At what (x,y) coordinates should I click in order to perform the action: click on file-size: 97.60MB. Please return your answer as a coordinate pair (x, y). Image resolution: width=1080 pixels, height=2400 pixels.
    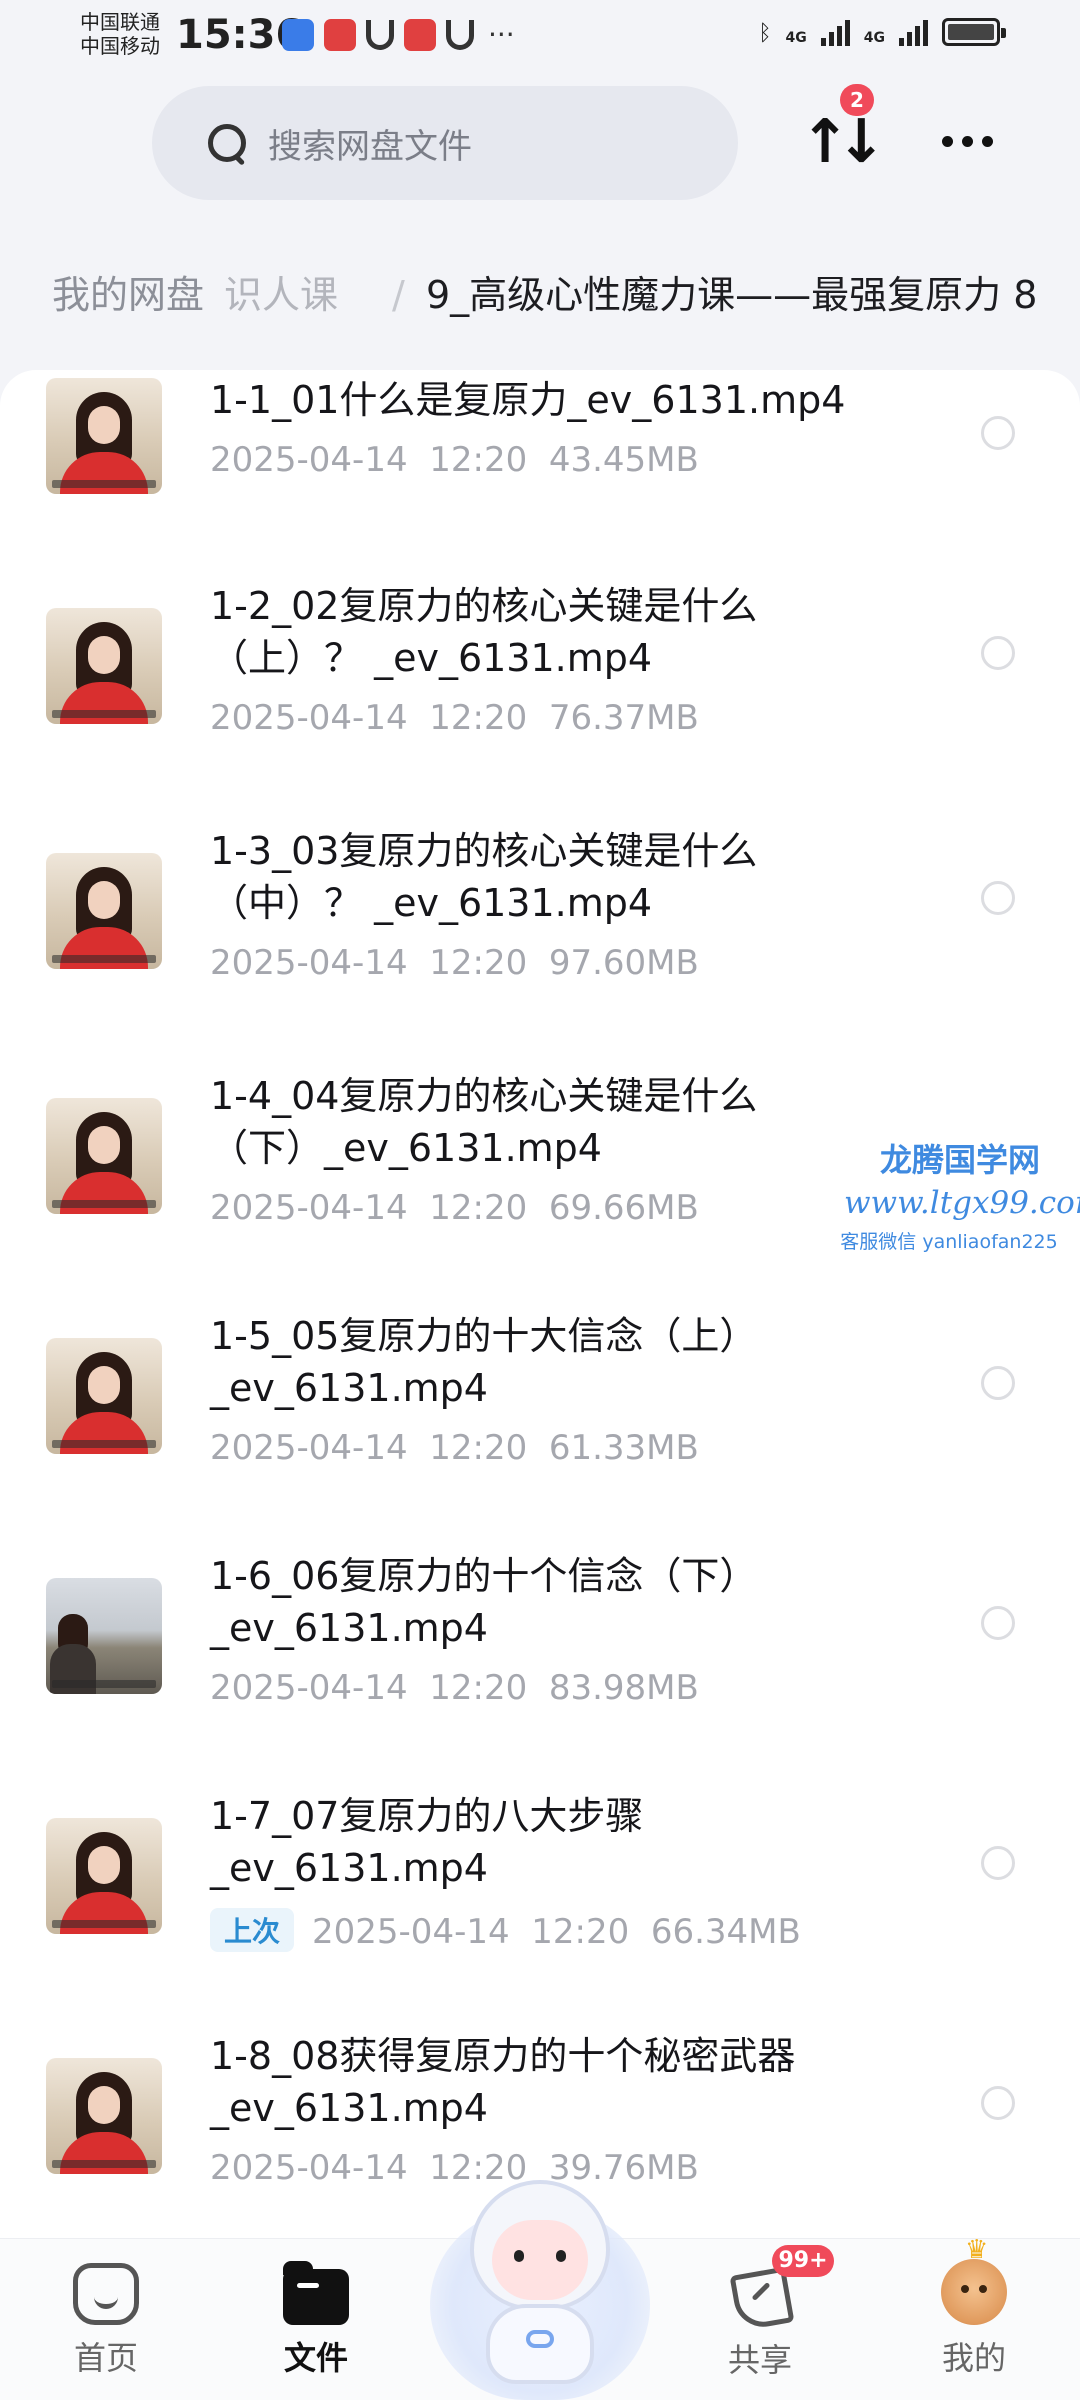
    Looking at the image, I should click on (623, 963).